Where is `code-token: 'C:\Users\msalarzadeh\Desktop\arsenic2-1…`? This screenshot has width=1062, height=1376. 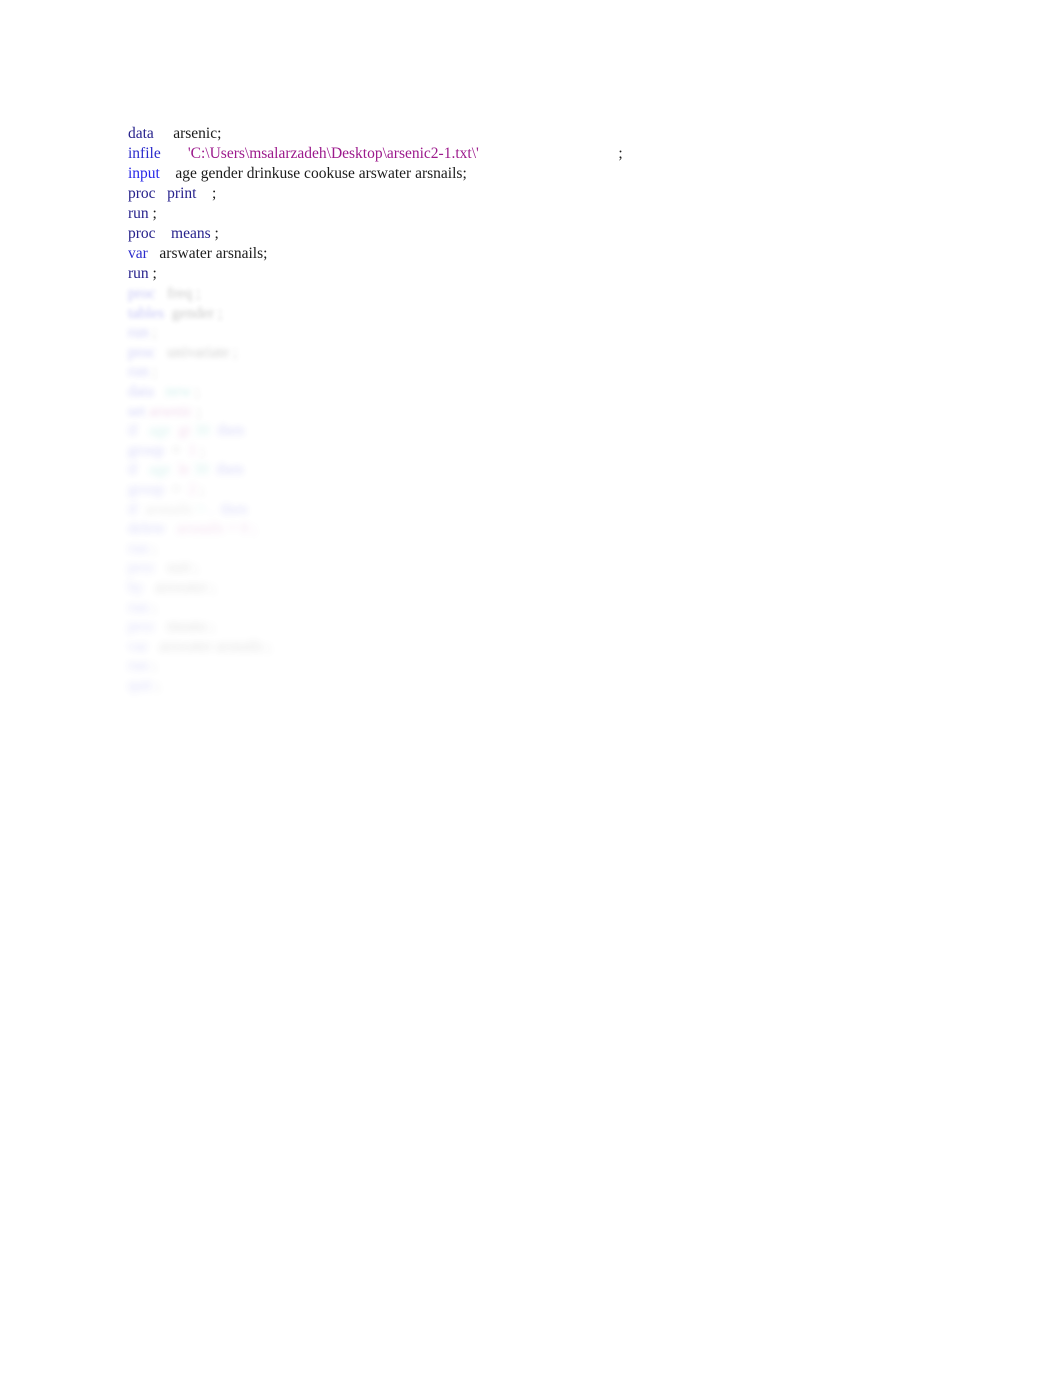 code-token: 'C:\Users\msalarzadeh\Desktop\arsenic2-1… is located at coordinates (333, 153).